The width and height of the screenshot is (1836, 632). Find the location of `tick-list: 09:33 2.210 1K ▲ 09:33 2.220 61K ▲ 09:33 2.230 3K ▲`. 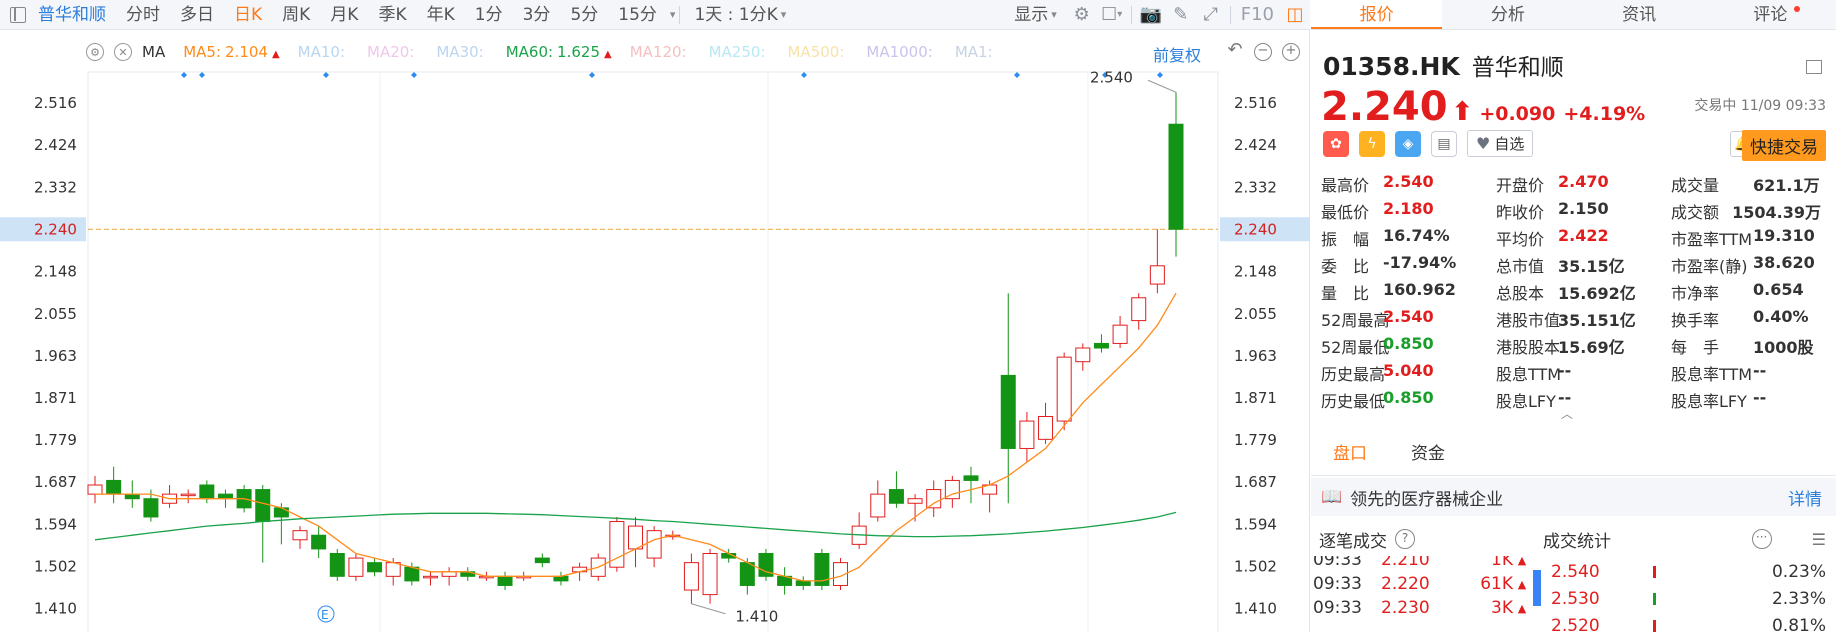

tick-list: 09:33 2.210 1K ▲ 09:33 2.220 61K ▲ 09:33 2.230 3K ▲ is located at coordinates (1422, 594).